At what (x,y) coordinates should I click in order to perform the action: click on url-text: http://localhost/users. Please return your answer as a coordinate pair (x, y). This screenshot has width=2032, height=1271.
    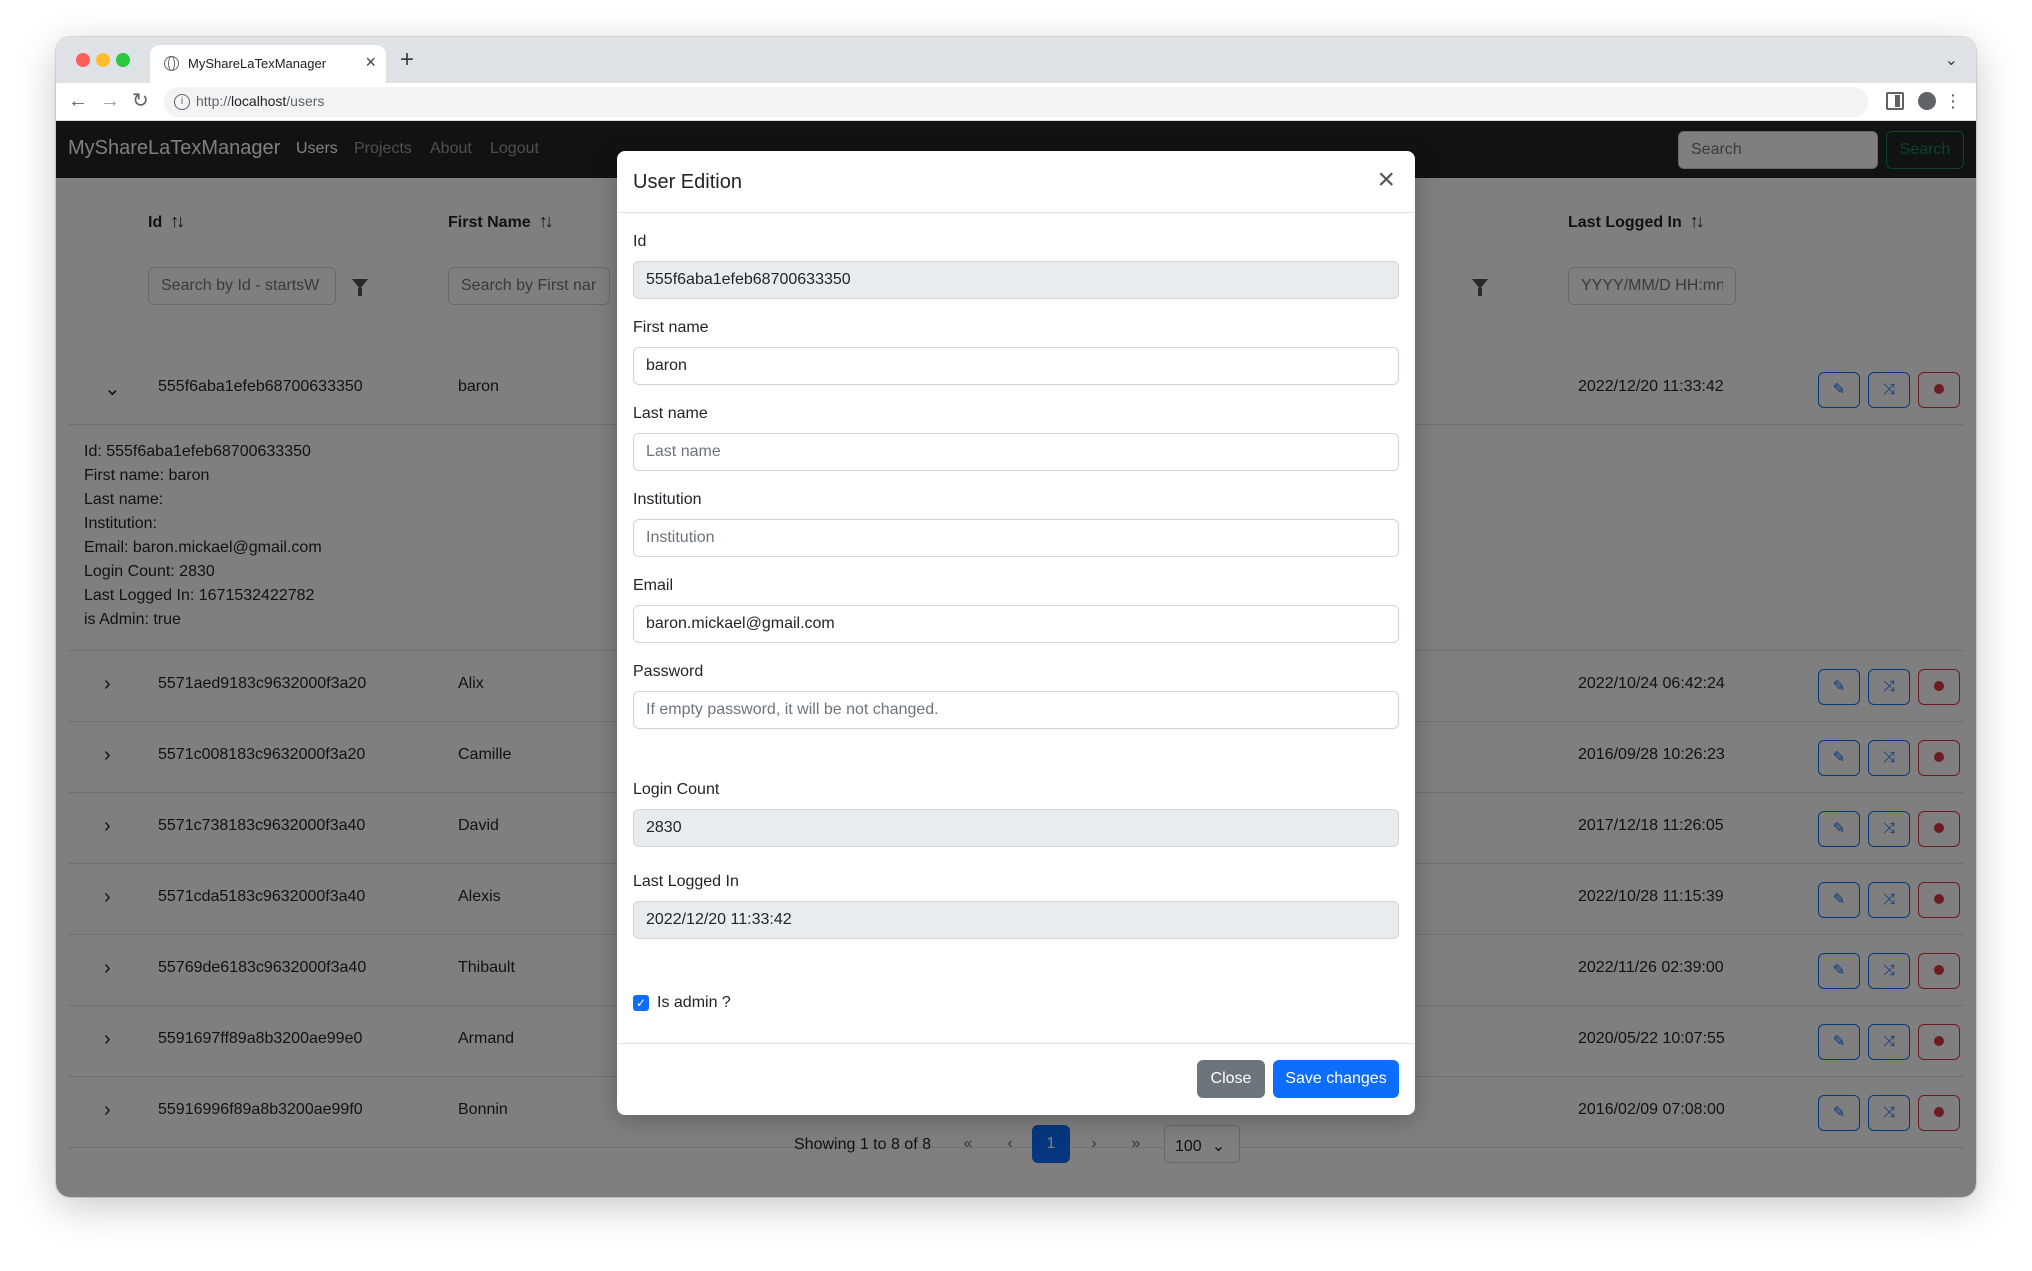
    Looking at the image, I should click on (260, 101).